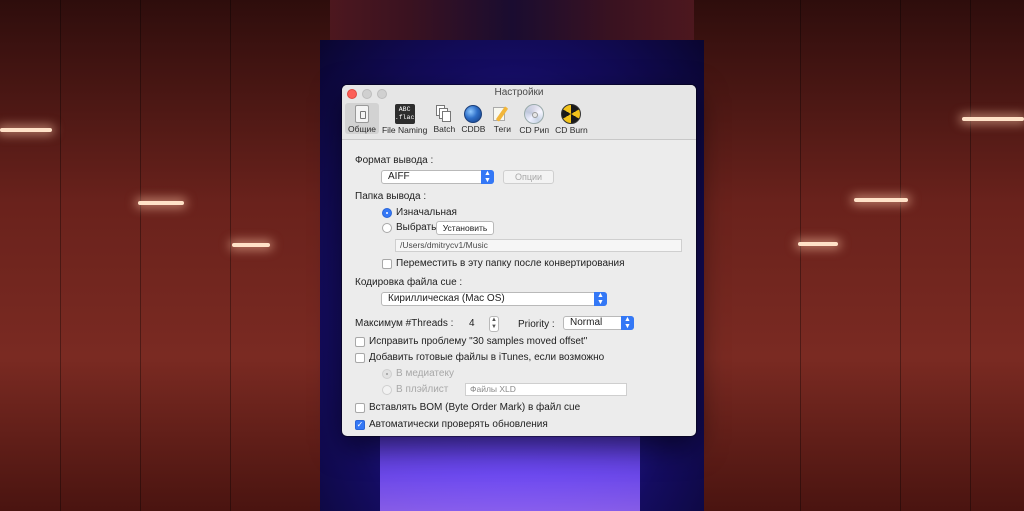 This screenshot has height=511, width=1024. Describe the element at coordinates (387, 228) in the screenshot. I see `radio-choose` at that location.